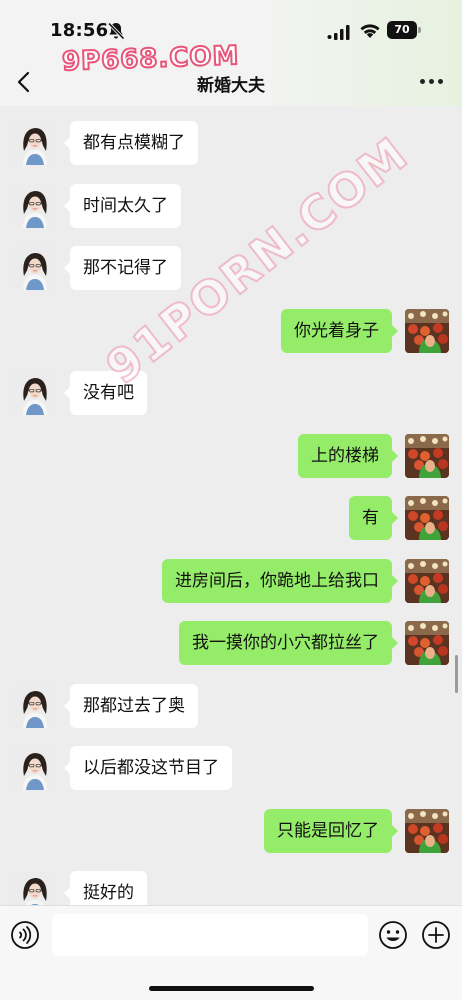 This screenshot has height=1000, width=462. I want to click on more-button, so click(432, 82).